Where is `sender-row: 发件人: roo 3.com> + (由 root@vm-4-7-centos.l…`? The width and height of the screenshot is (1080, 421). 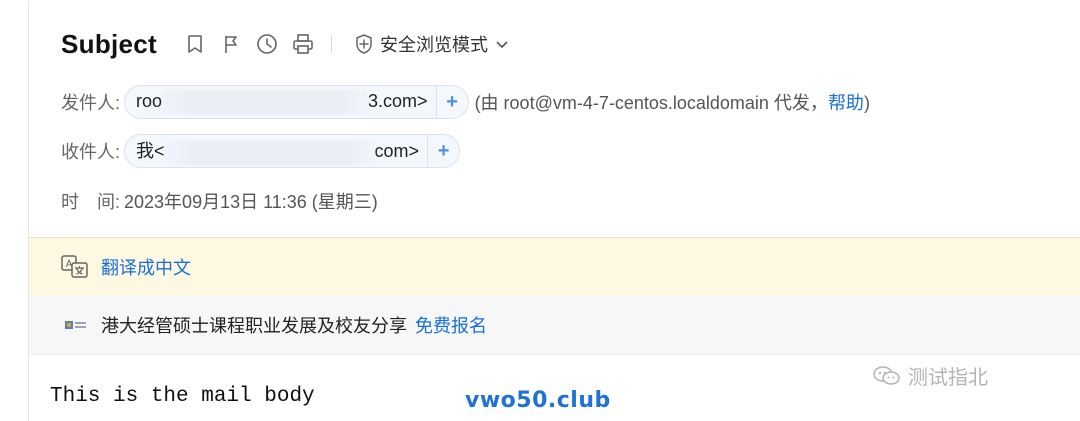
sender-row: 发件人: roo 3.com> + (由 root@vm-4-7-centos.l… is located at coordinates (465, 102).